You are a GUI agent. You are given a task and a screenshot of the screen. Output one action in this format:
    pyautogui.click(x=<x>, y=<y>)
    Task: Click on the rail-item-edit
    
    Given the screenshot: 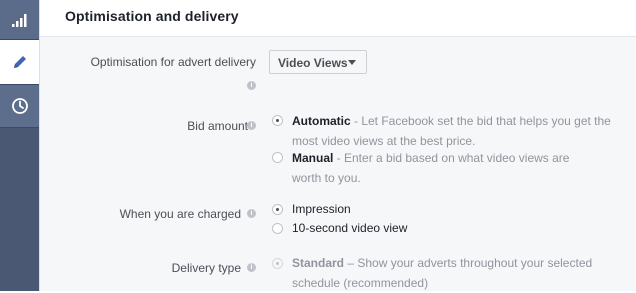 What is the action you would take?
    pyautogui.click(x=19, y=62)
    